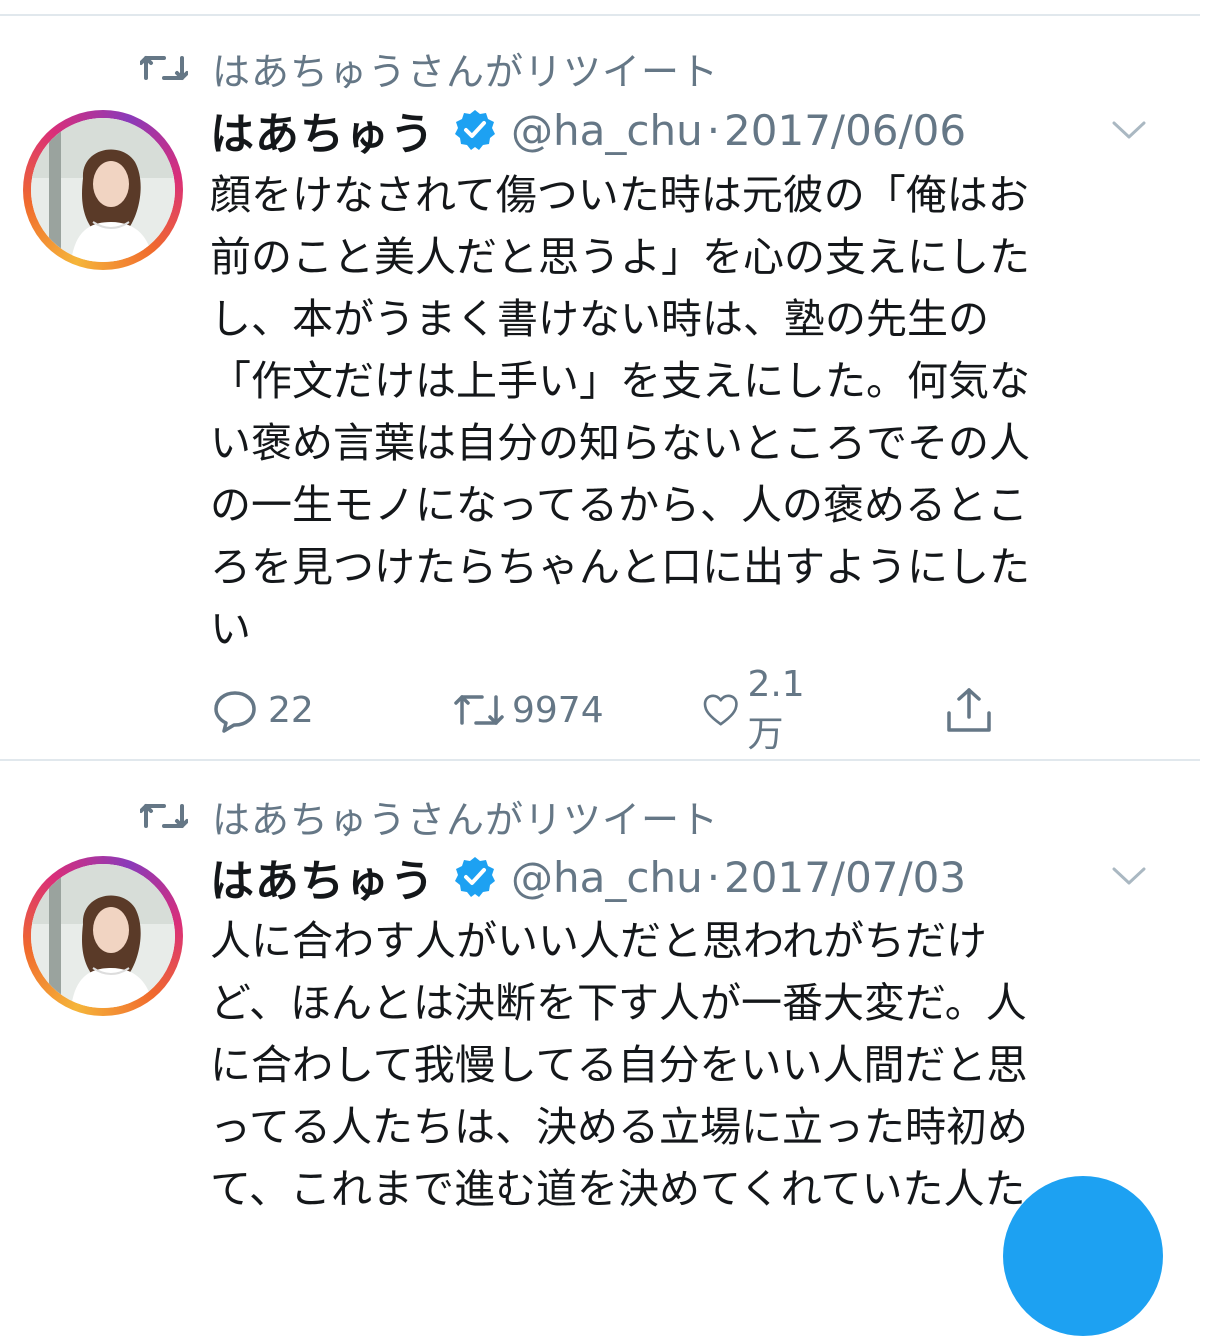 Image resolution: width=1224 pixels, height=1336 pixels. What do you see at coordinates (607, 877) in the screenshot?
I see `handle: @ha_chu` at bounding box center [607, 877].